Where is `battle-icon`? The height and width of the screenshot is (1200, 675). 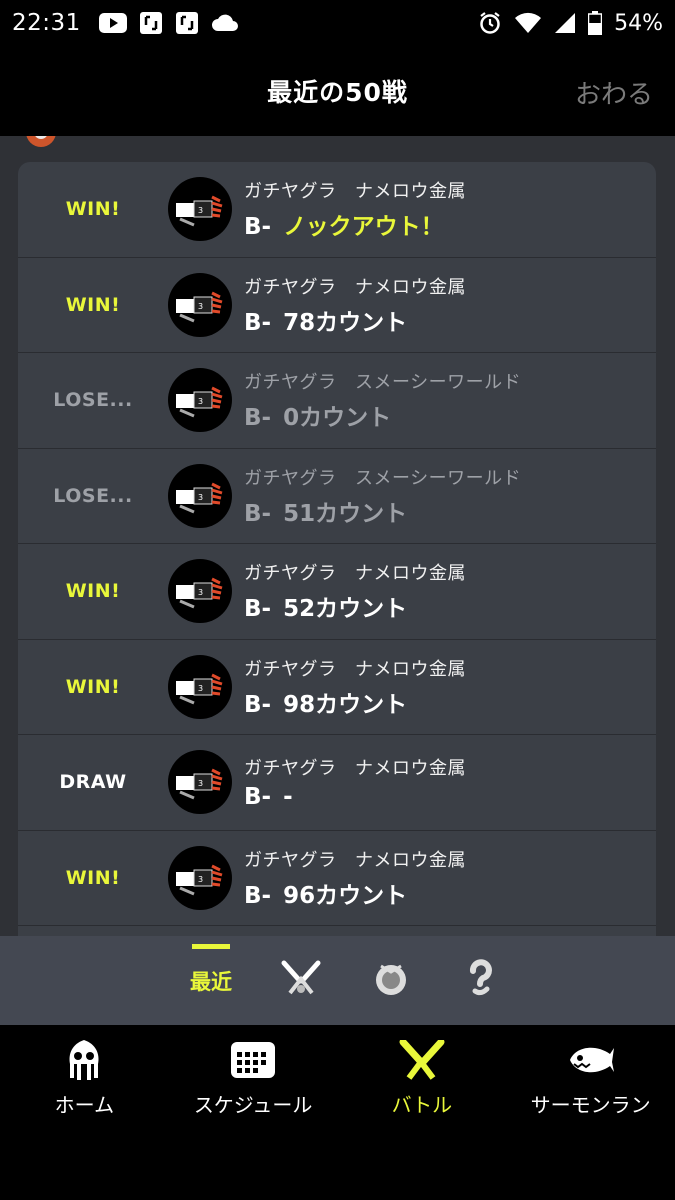 battle-icon is located at coordinates (422, 1060).